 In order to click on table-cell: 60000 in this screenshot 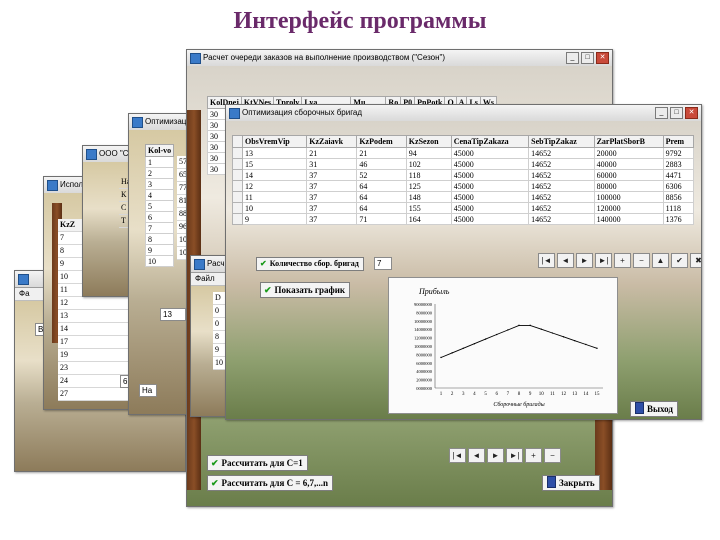, I will do `click(628, 175)`.